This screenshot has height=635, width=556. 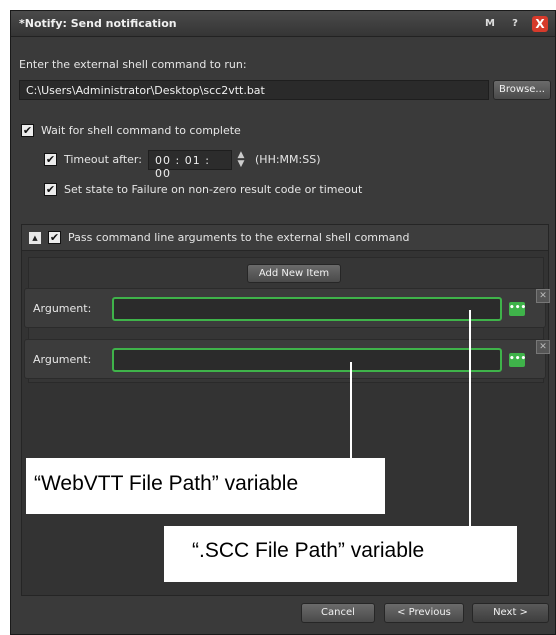 What do you see at coordinates (540, 24) in the screenshot?
I see `close-icon: X` at bounding box center [540, 24].